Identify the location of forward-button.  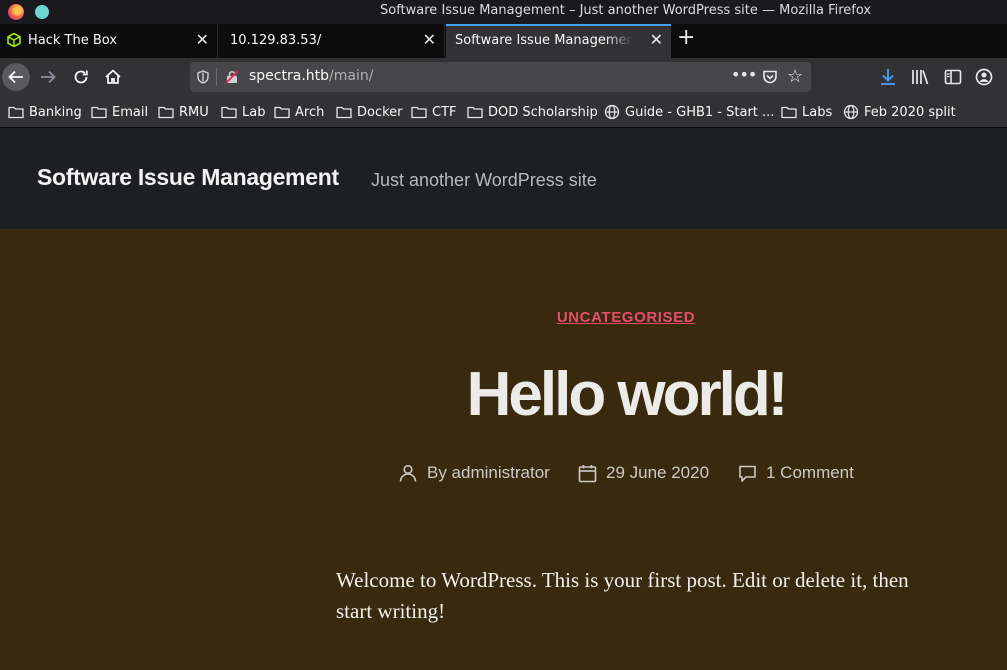
(48, 77).